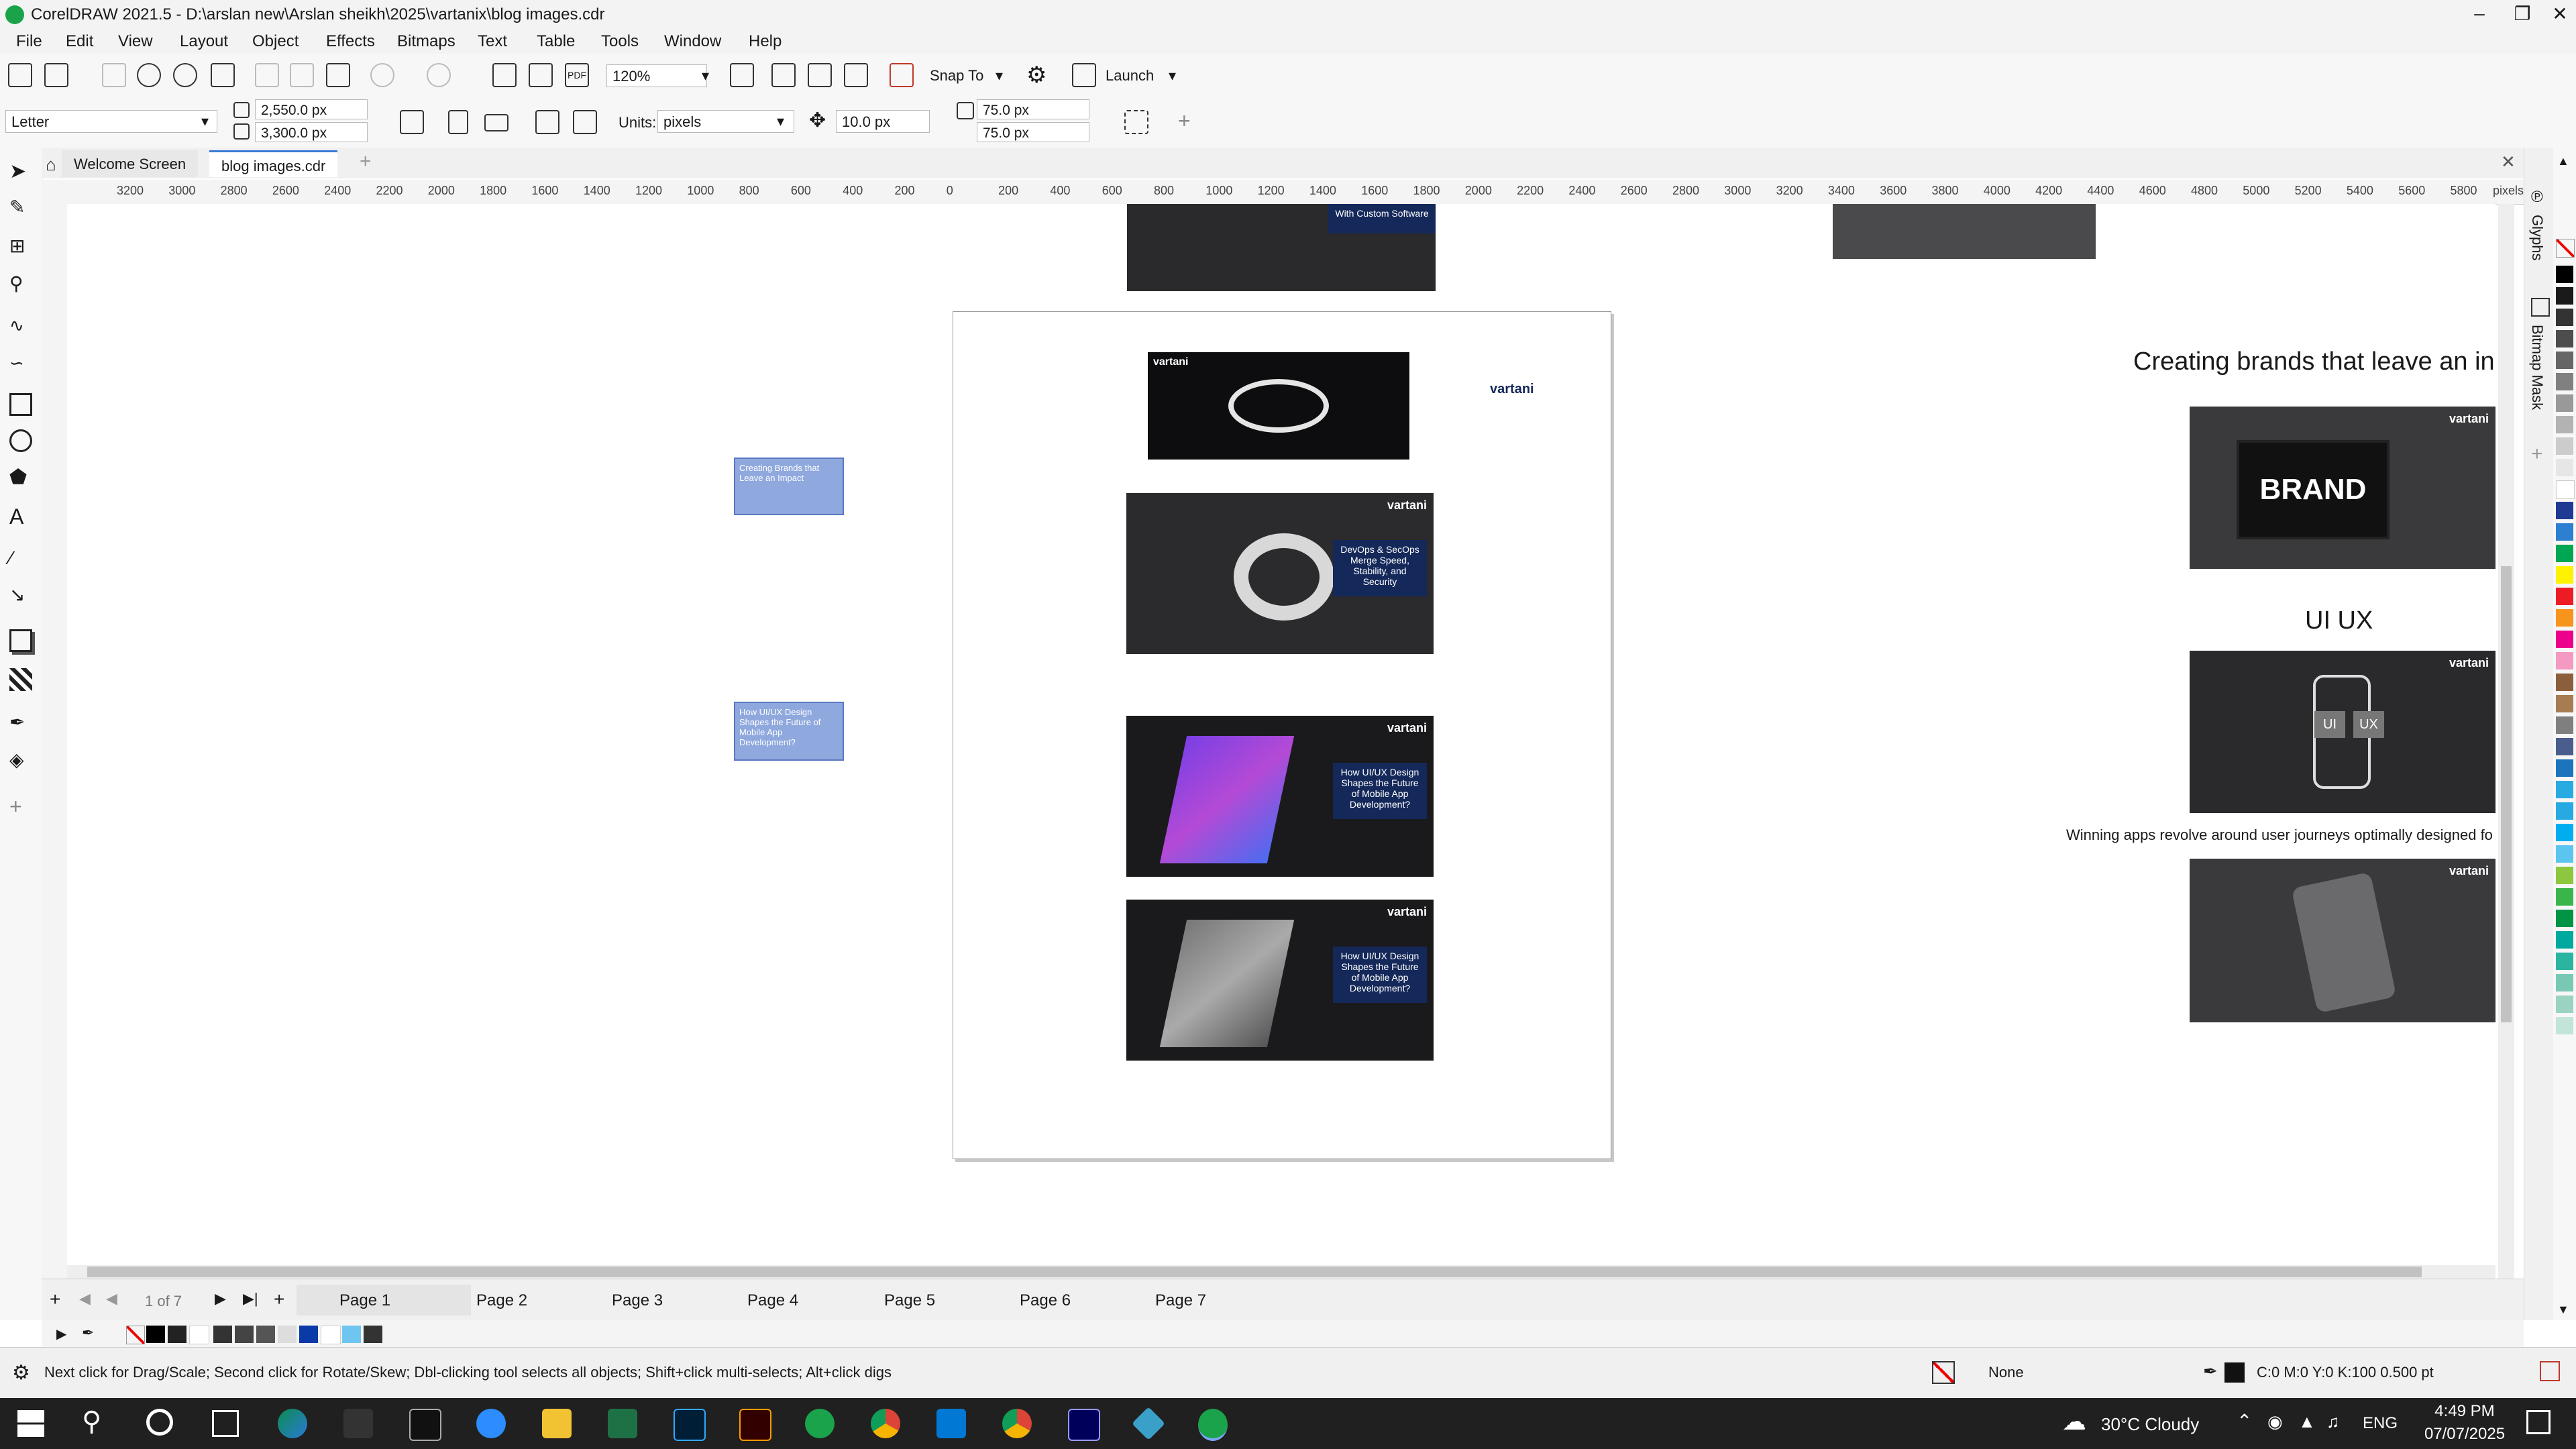  Describe the element at coordinates (1213, 1425) in the screenshot. I see `coreldraw-active-task-icon` at that location.